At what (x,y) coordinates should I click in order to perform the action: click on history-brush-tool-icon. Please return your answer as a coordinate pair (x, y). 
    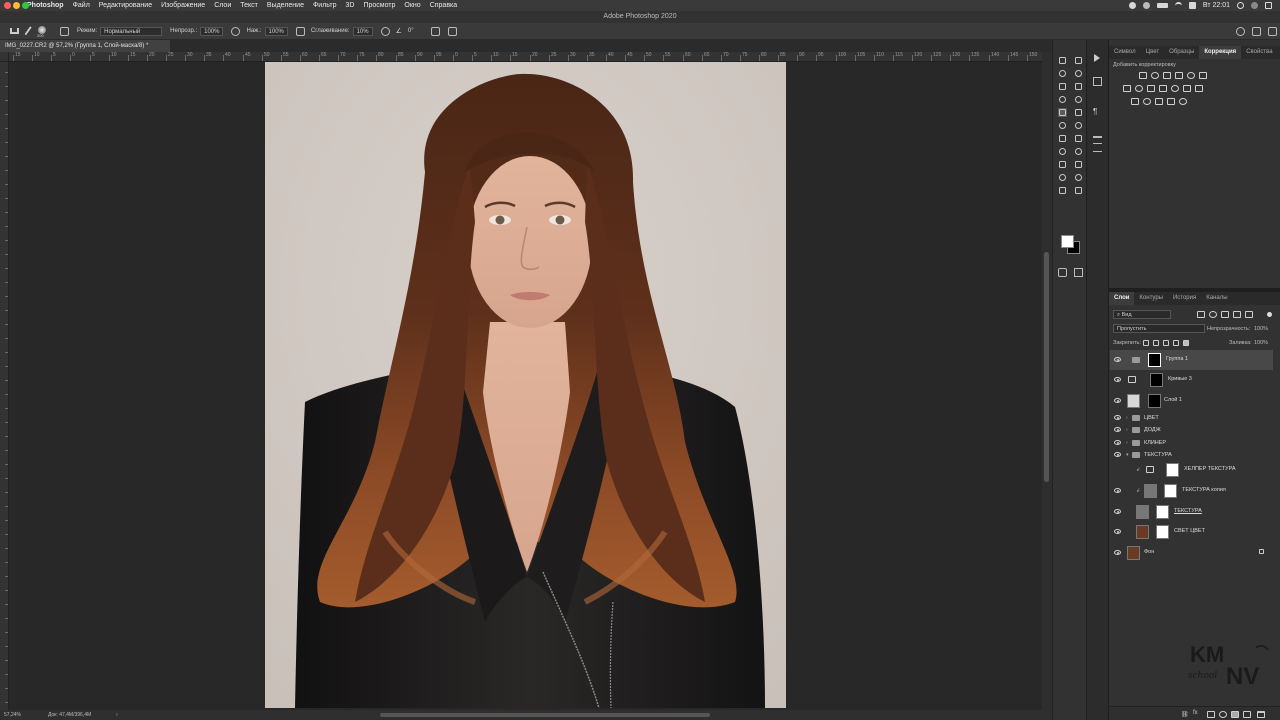
    Looking at the image, I should click on (1062, 125).